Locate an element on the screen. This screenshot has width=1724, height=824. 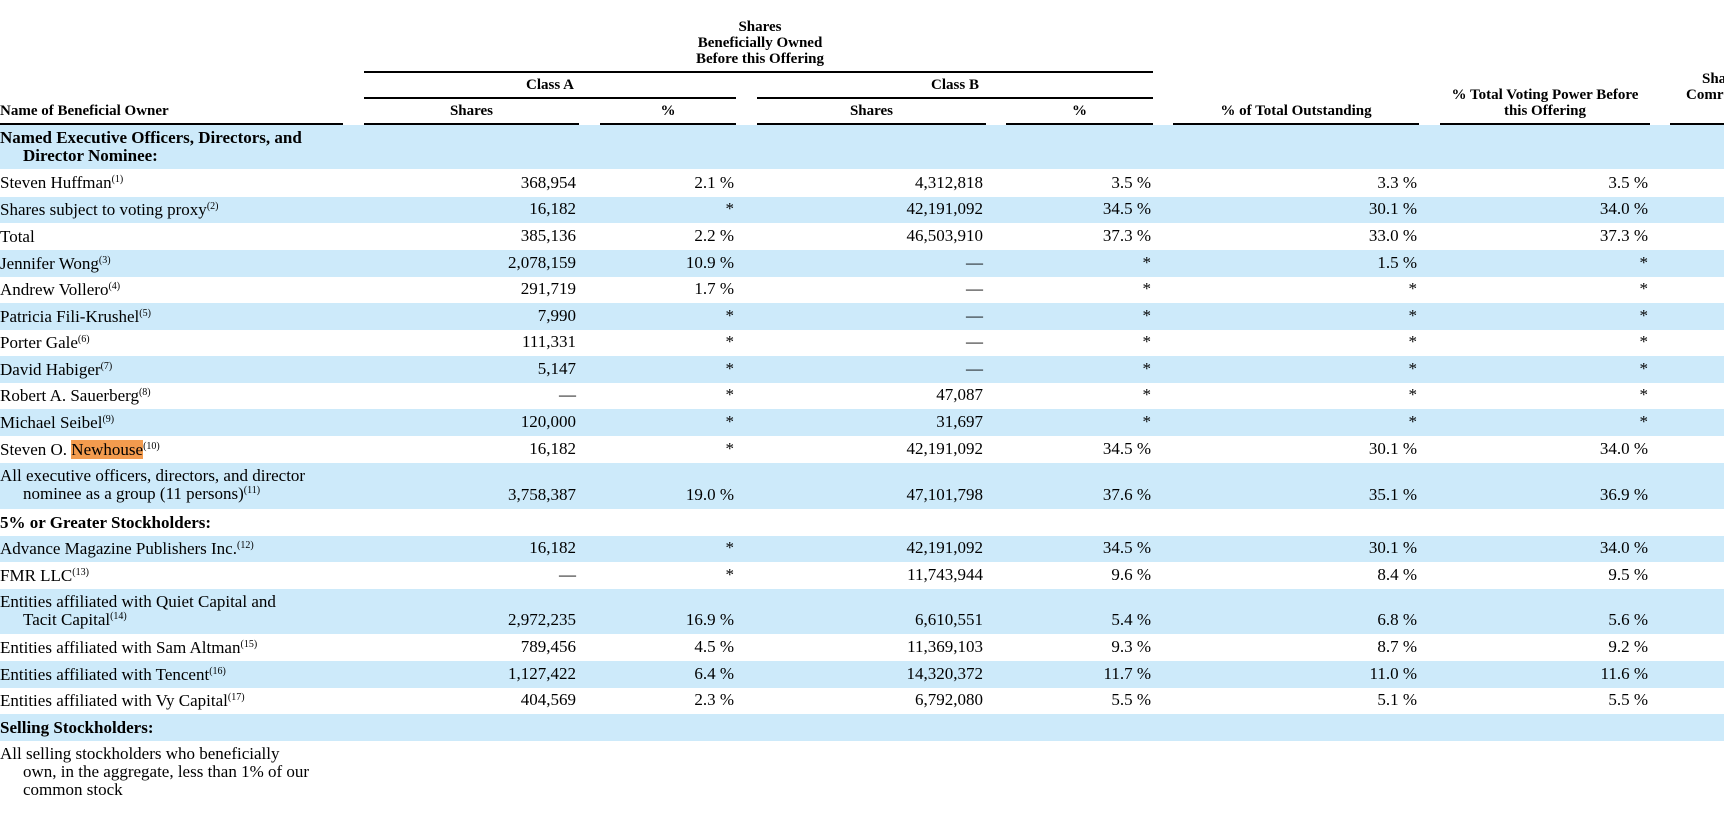
owner-name-line: Steven Huffman(1) is located at coordinates (61, 184).